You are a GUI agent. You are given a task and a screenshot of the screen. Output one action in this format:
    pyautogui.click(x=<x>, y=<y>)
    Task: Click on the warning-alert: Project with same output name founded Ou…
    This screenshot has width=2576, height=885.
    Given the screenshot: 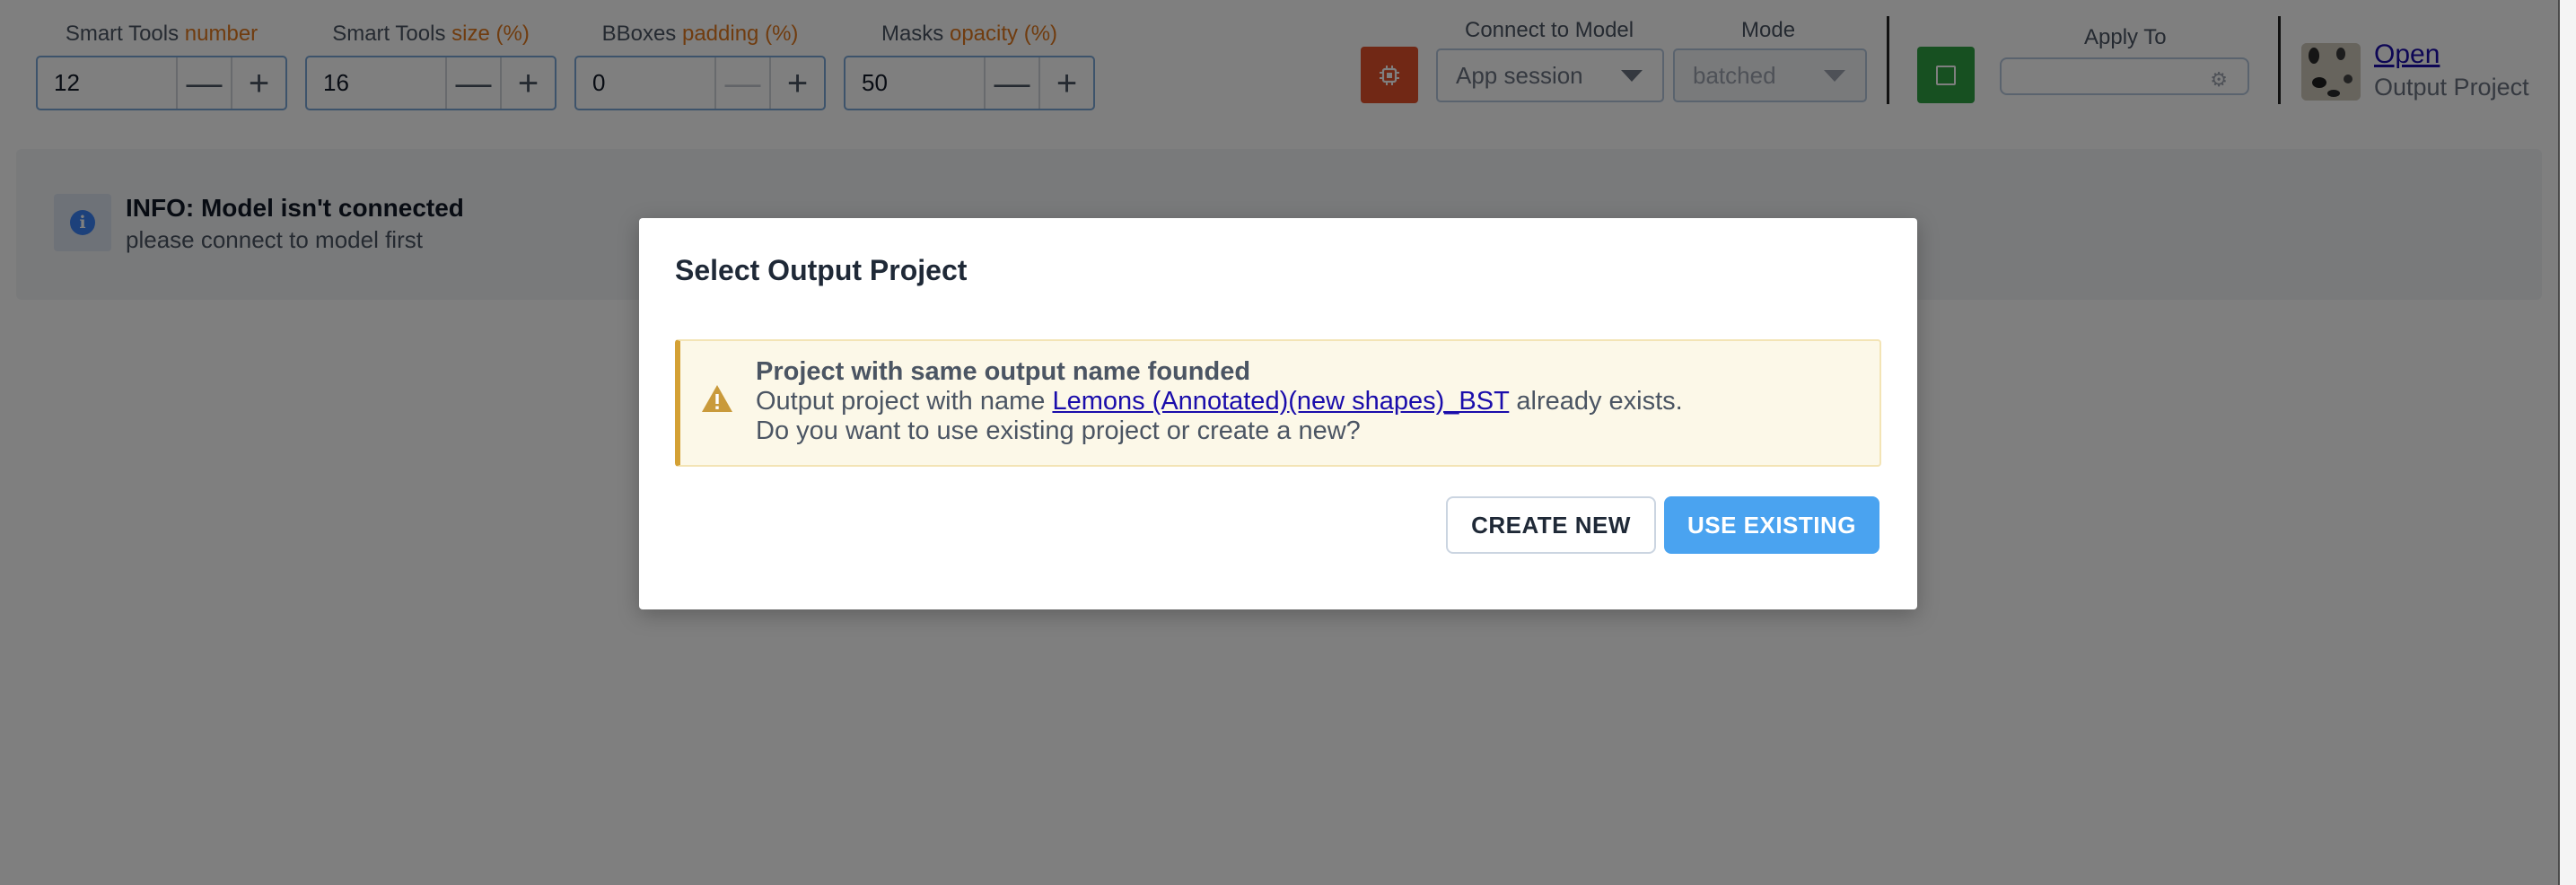 What is the action you would take?
    pyautogui.click(x=1278, y=403)
    